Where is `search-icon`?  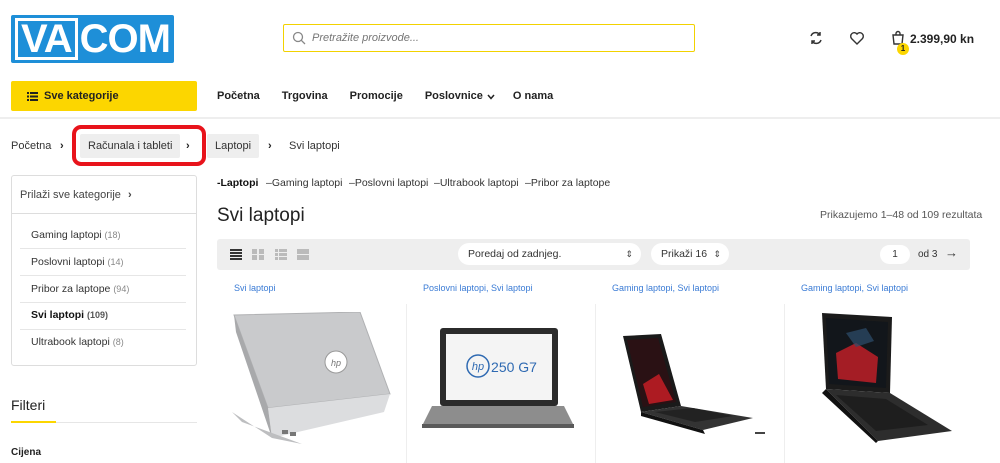 search-icon is located at coordinates (299, 38).